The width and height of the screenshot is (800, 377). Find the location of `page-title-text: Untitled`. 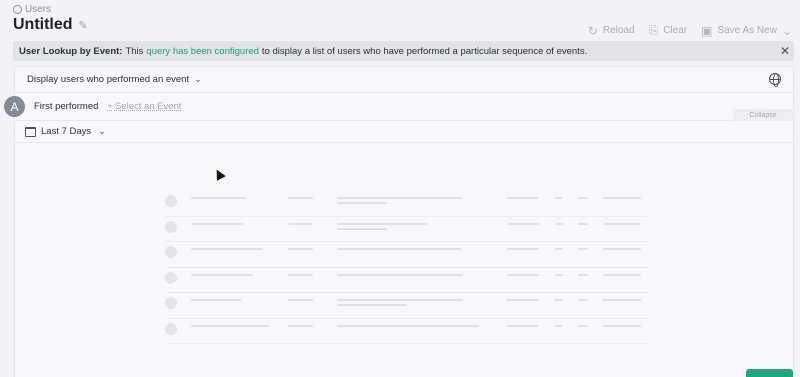

page-title-text: Untitled is located at coordinates (43, 24).